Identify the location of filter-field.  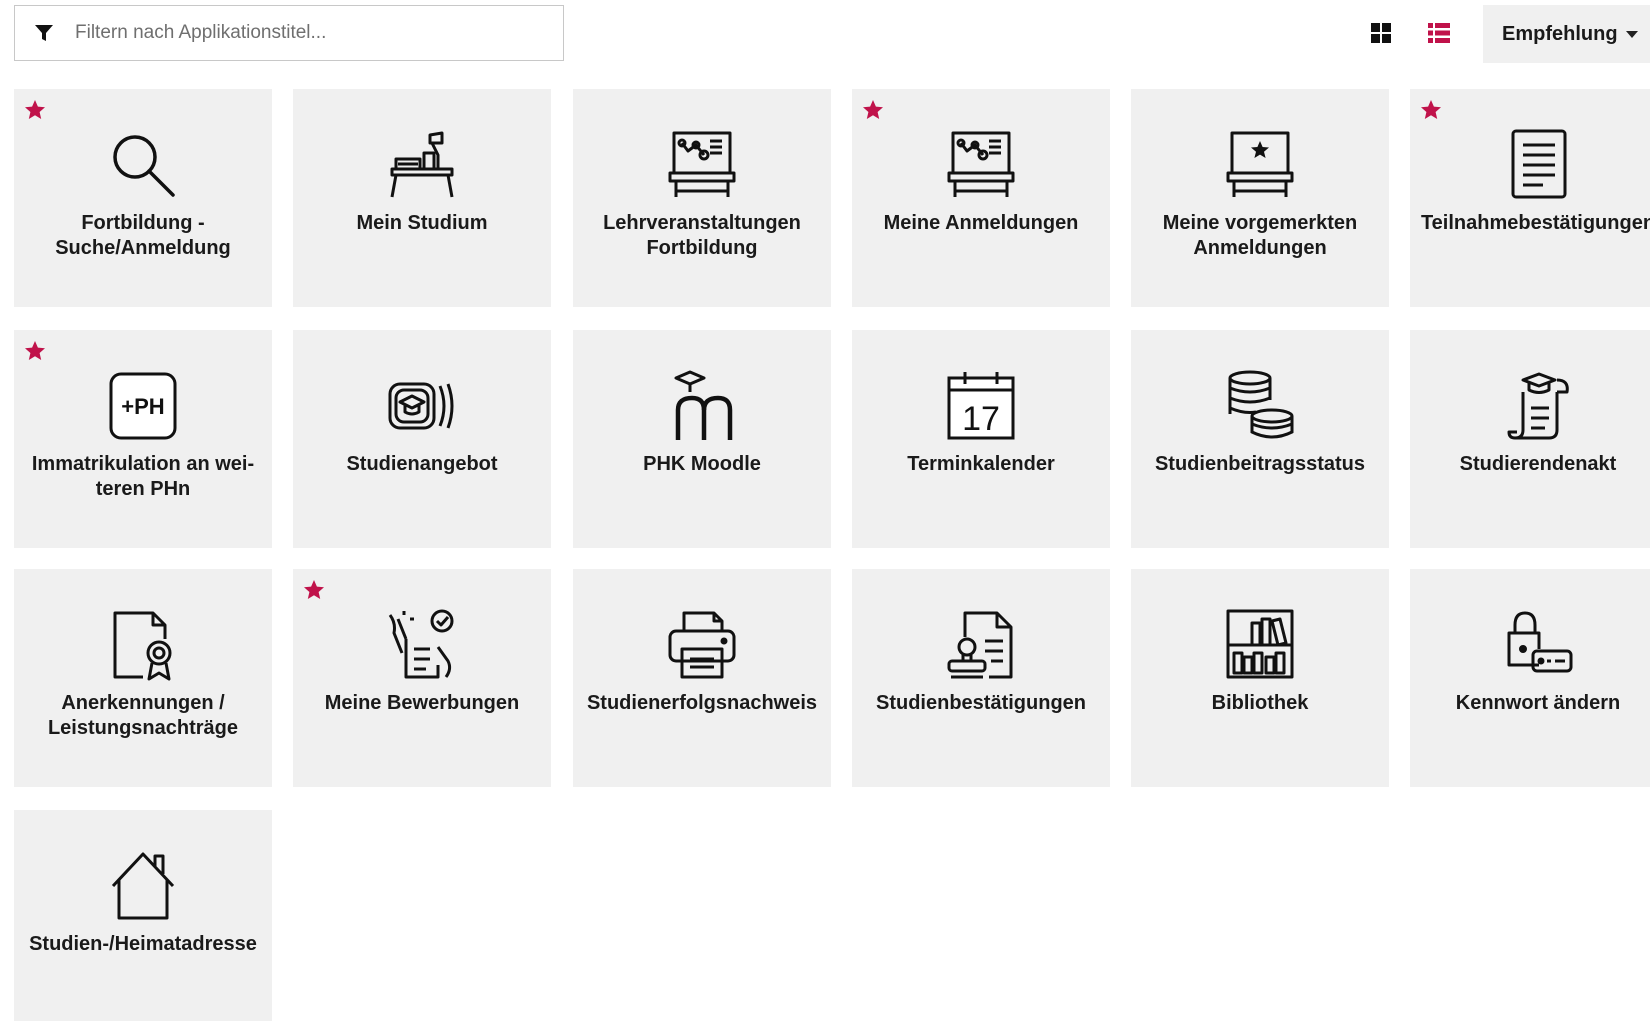
(289, 33).